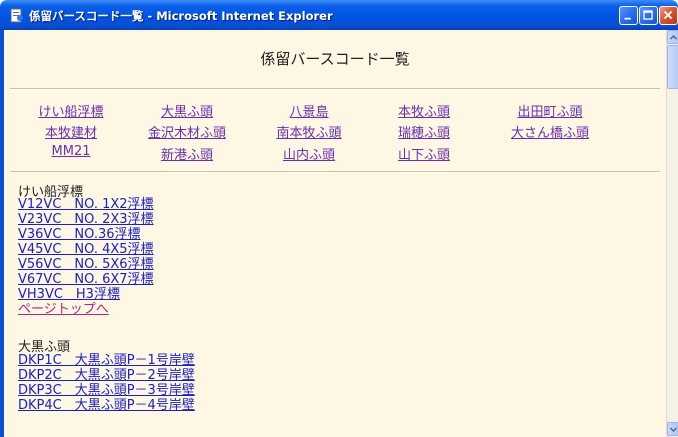  I want to click on ie-page-icon, so click(16, 15).